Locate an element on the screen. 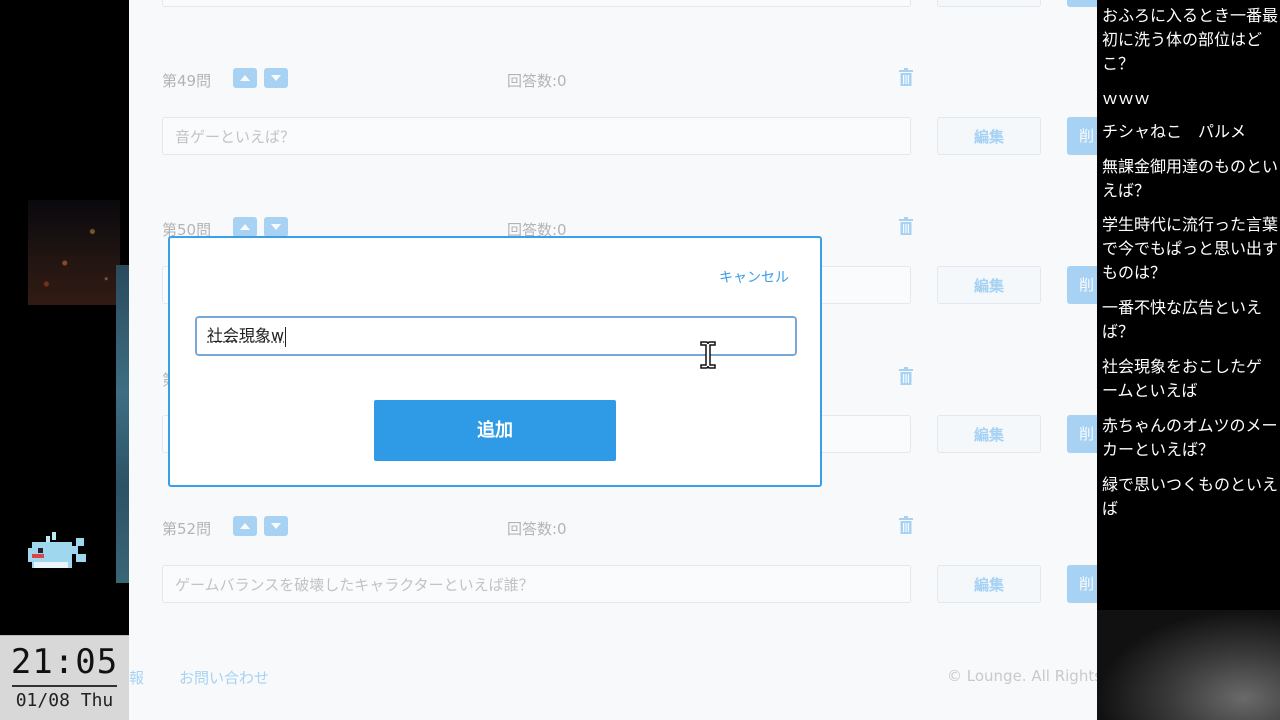 Image resolution: width=1280 pixels, height=720 pixels. comment-item: 一番不快な広告といえば？ is located at coordinates (1182, 319).